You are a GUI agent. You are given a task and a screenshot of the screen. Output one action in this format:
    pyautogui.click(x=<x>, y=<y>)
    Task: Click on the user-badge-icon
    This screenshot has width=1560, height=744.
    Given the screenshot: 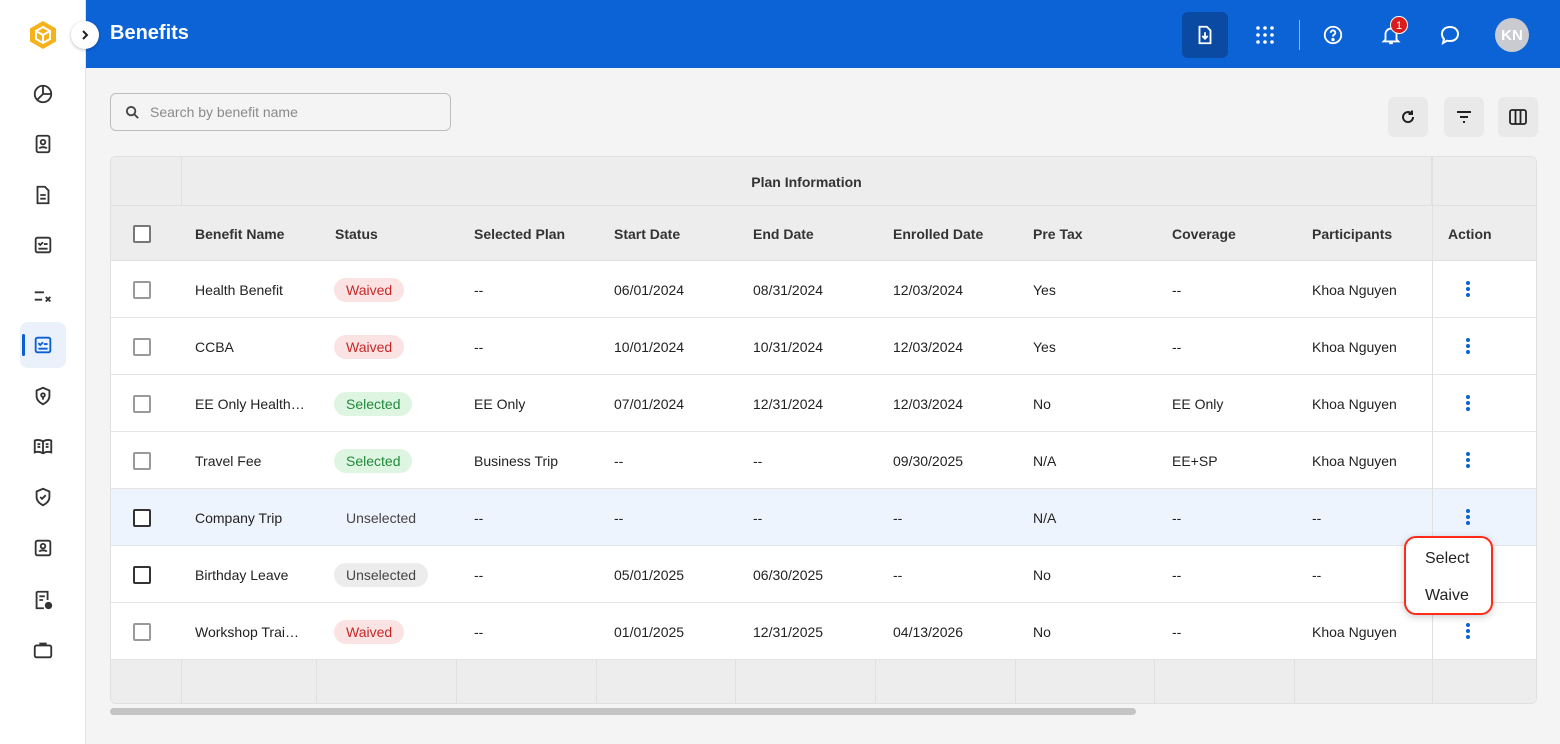 What is the action you would take?
    pyautogui.click(x=43, y=548)
    